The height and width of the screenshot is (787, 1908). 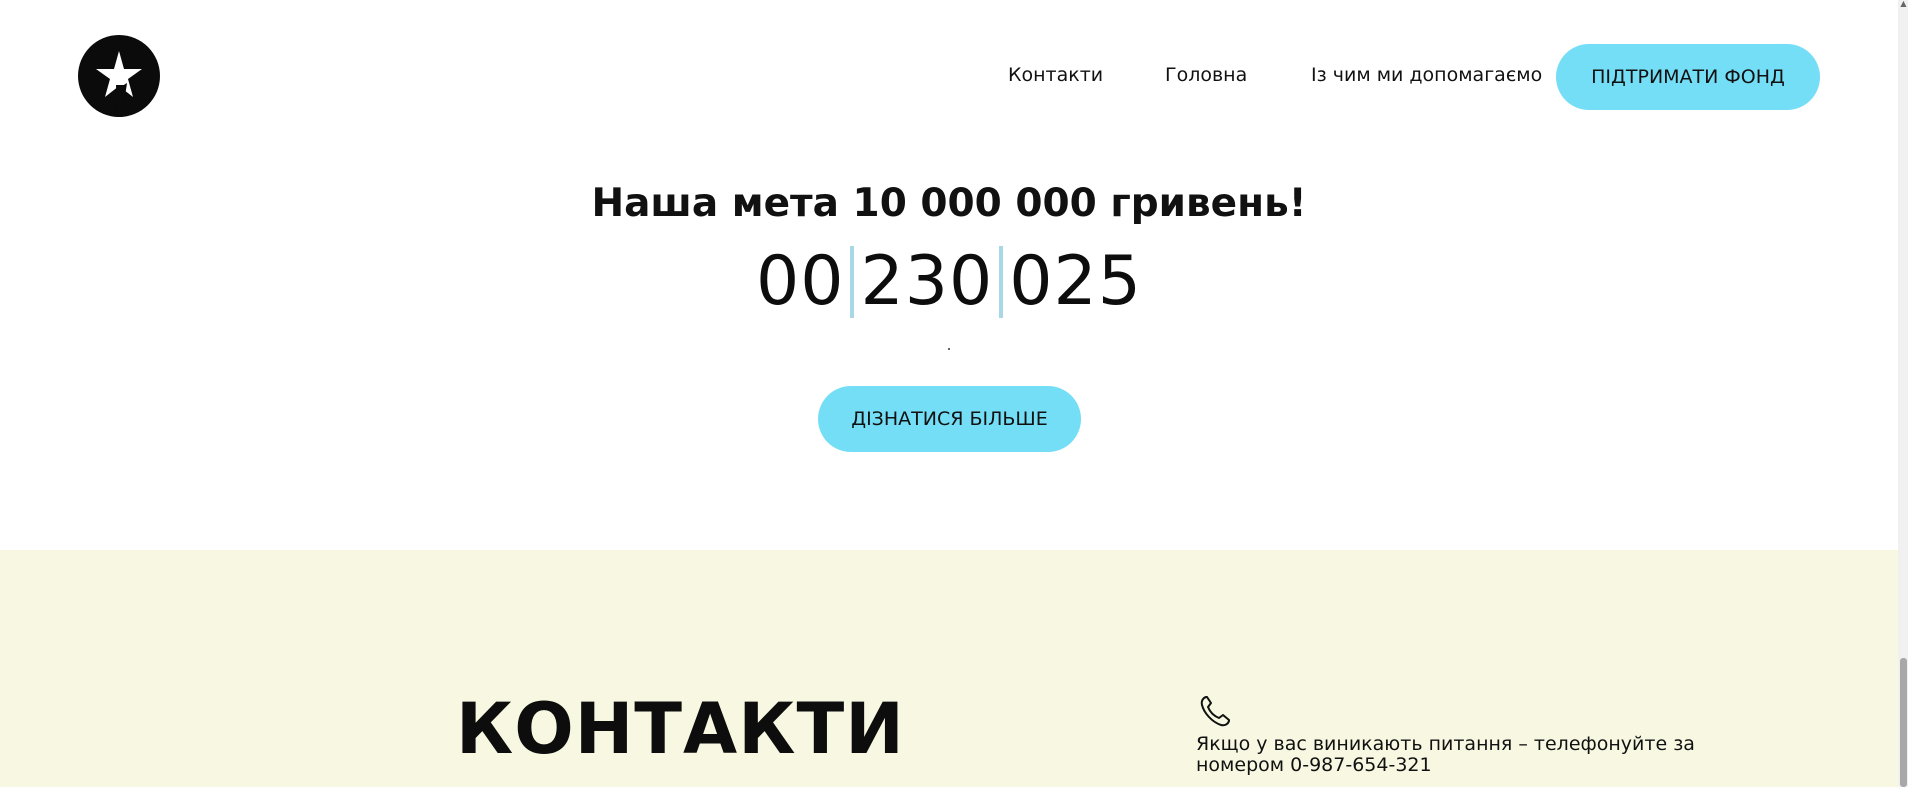 I want to click on donation-counter: 00 230 025, so click(x=949, y=282).